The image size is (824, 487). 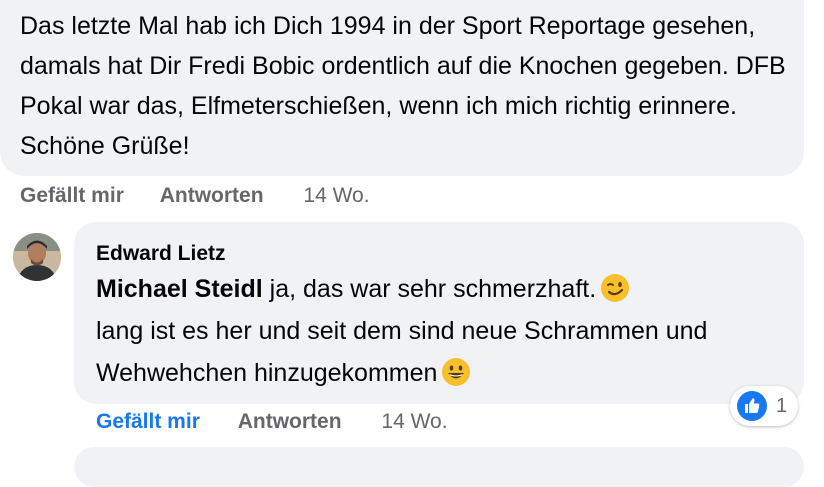 I want to click on reaction-summary: 1, so click(x=764, y=406).